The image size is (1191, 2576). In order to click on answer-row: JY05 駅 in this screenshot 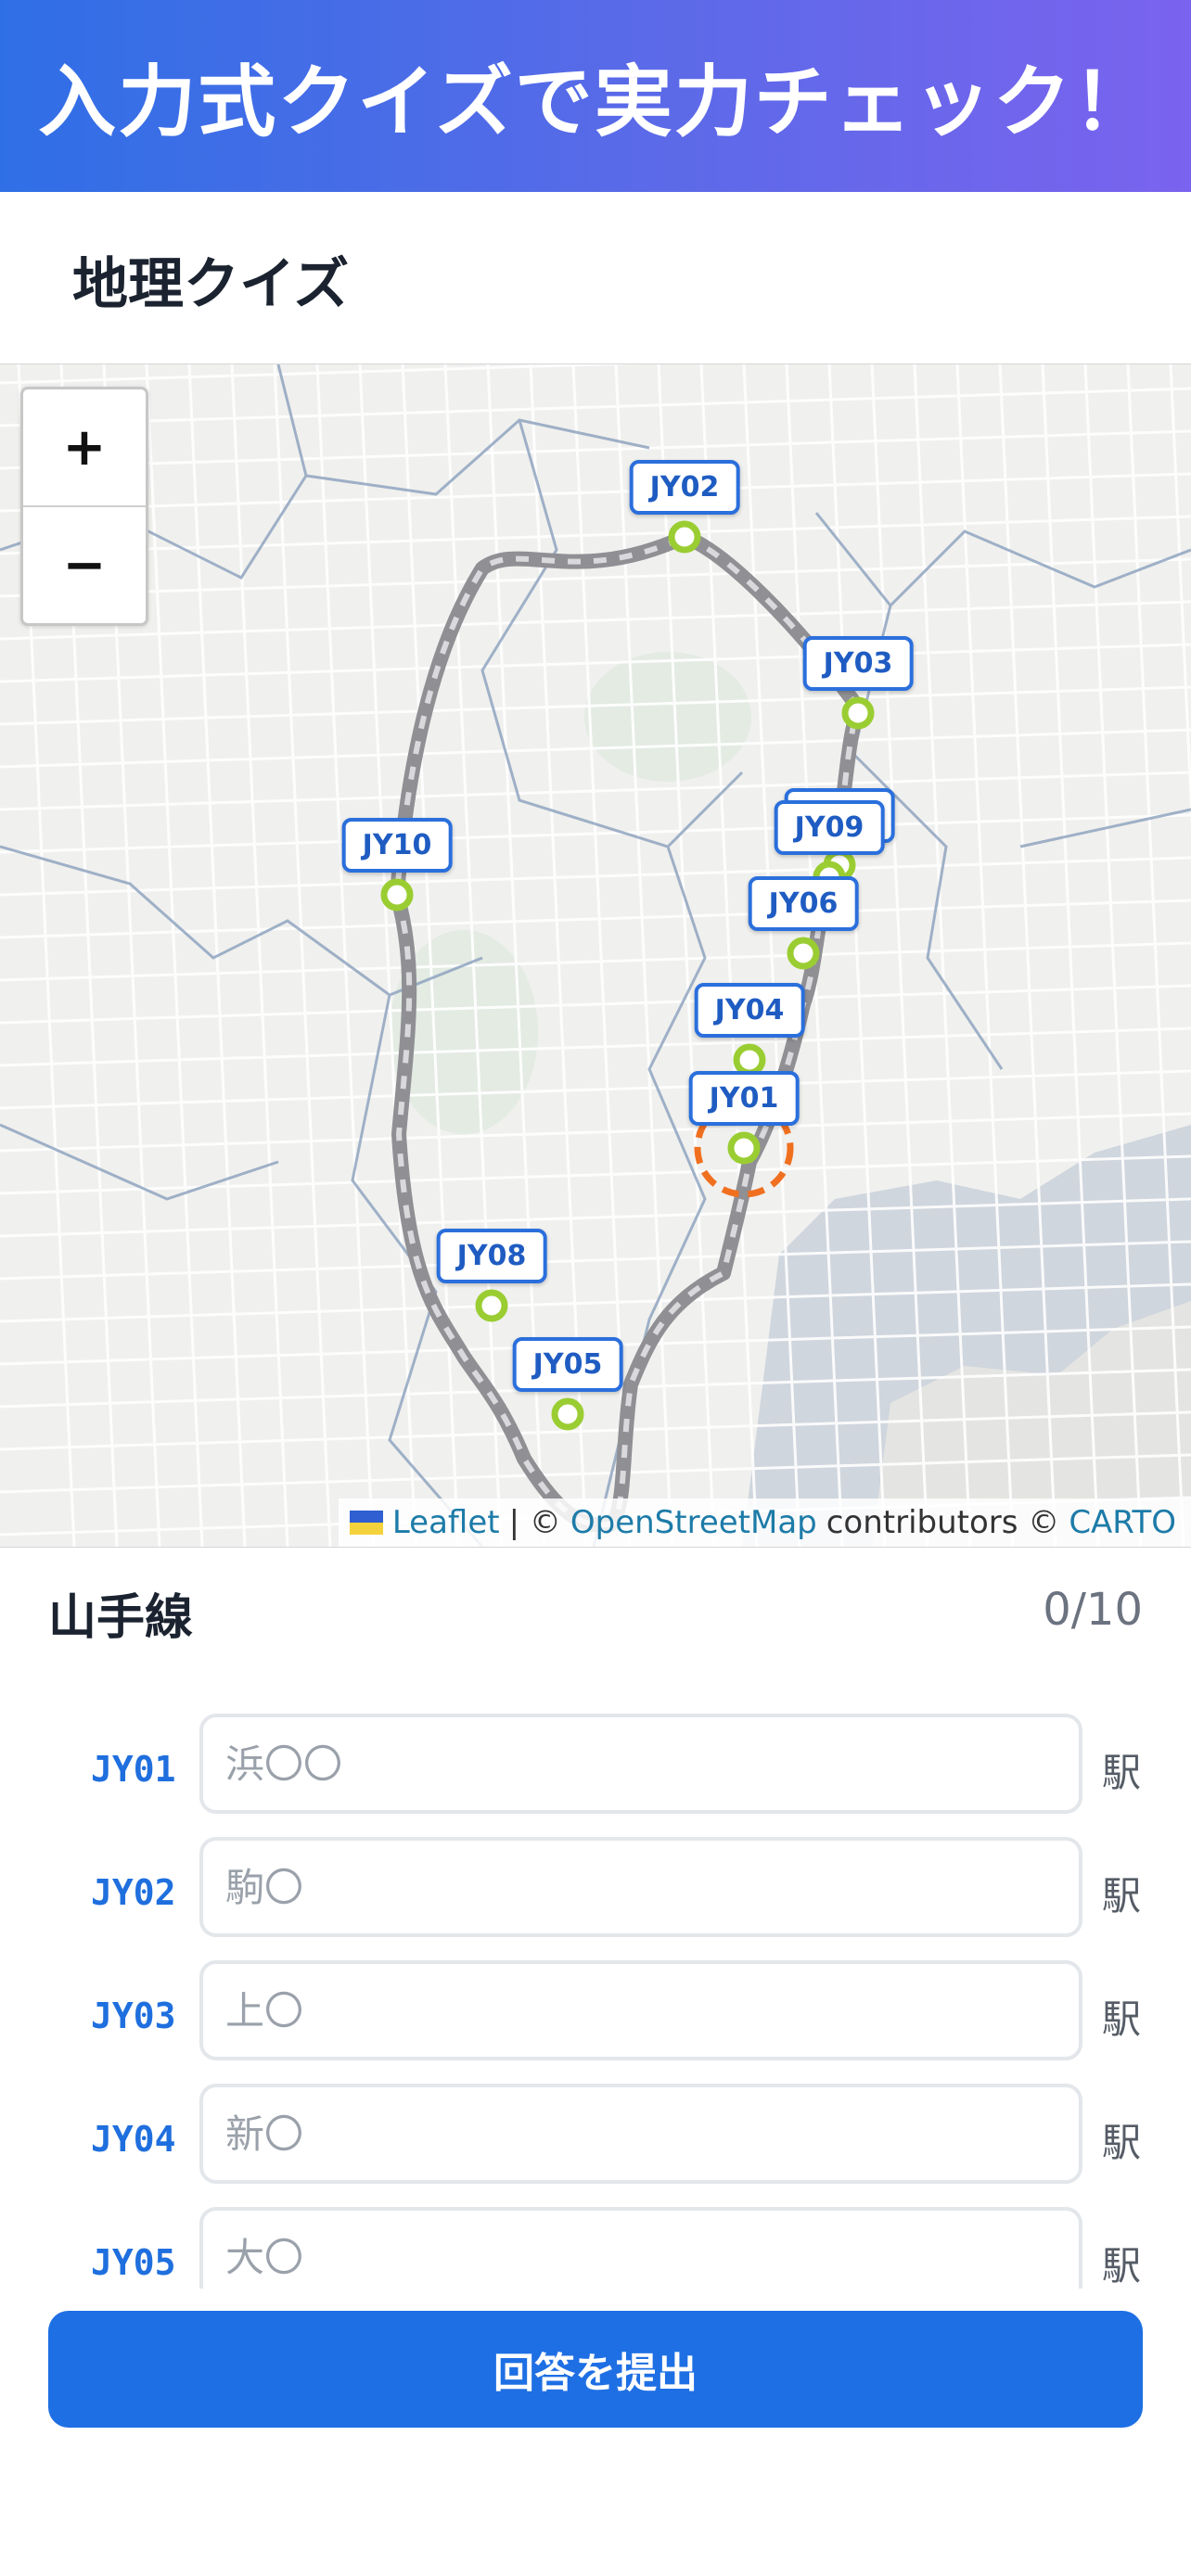, I will do `click(595, 2248)`.